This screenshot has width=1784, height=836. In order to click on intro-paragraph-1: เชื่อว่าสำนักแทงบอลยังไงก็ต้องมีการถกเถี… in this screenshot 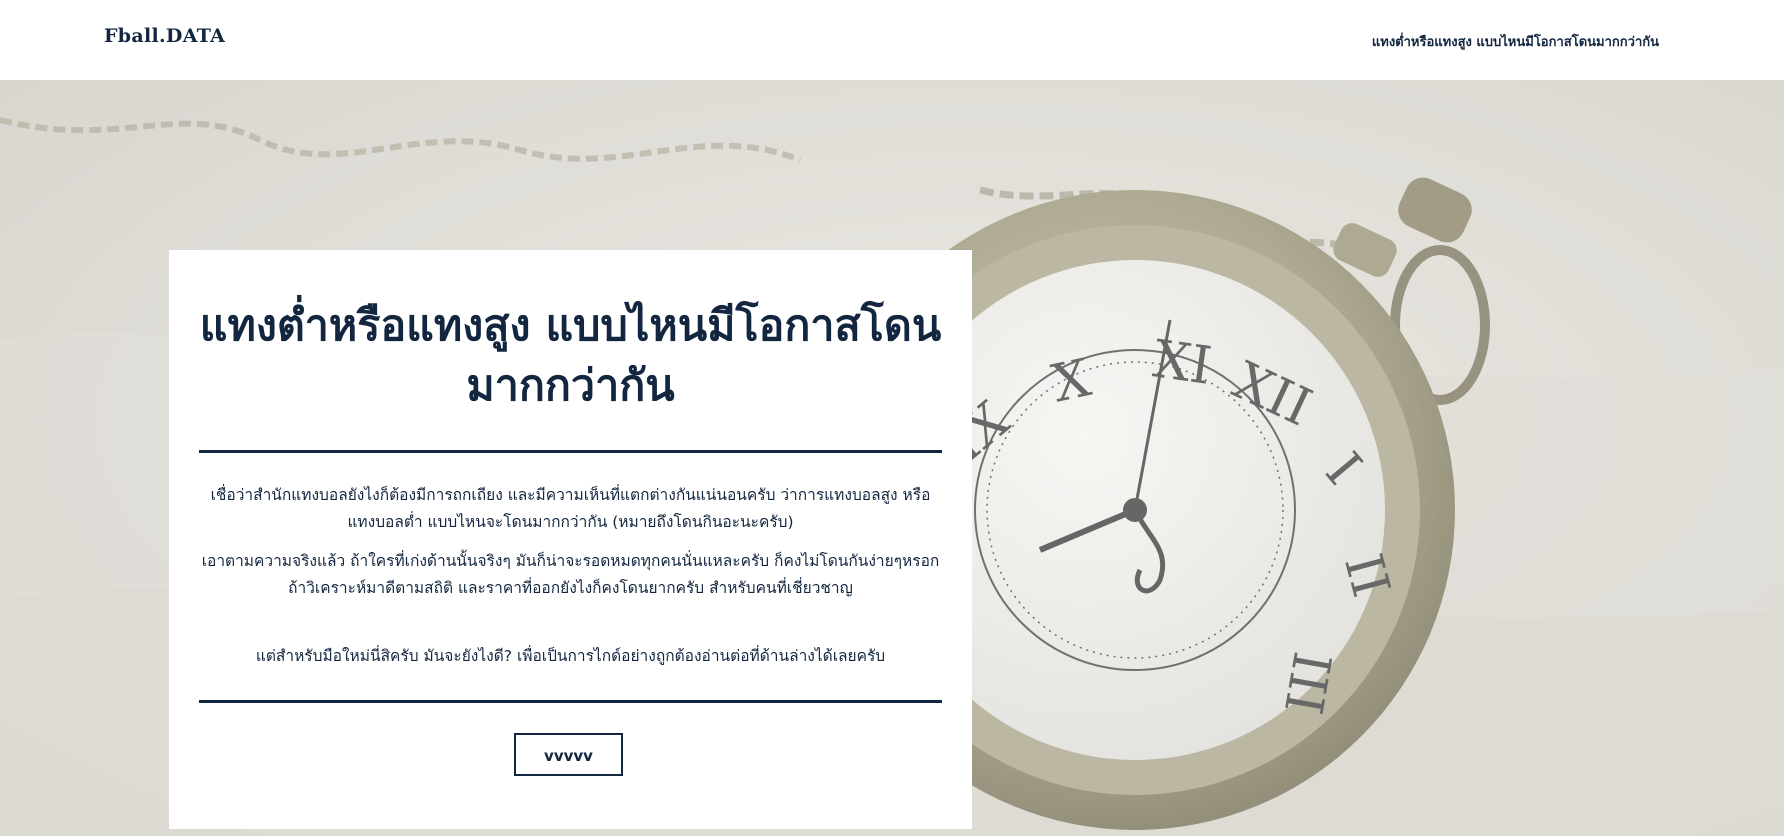, I will do `click(570, 508)`.